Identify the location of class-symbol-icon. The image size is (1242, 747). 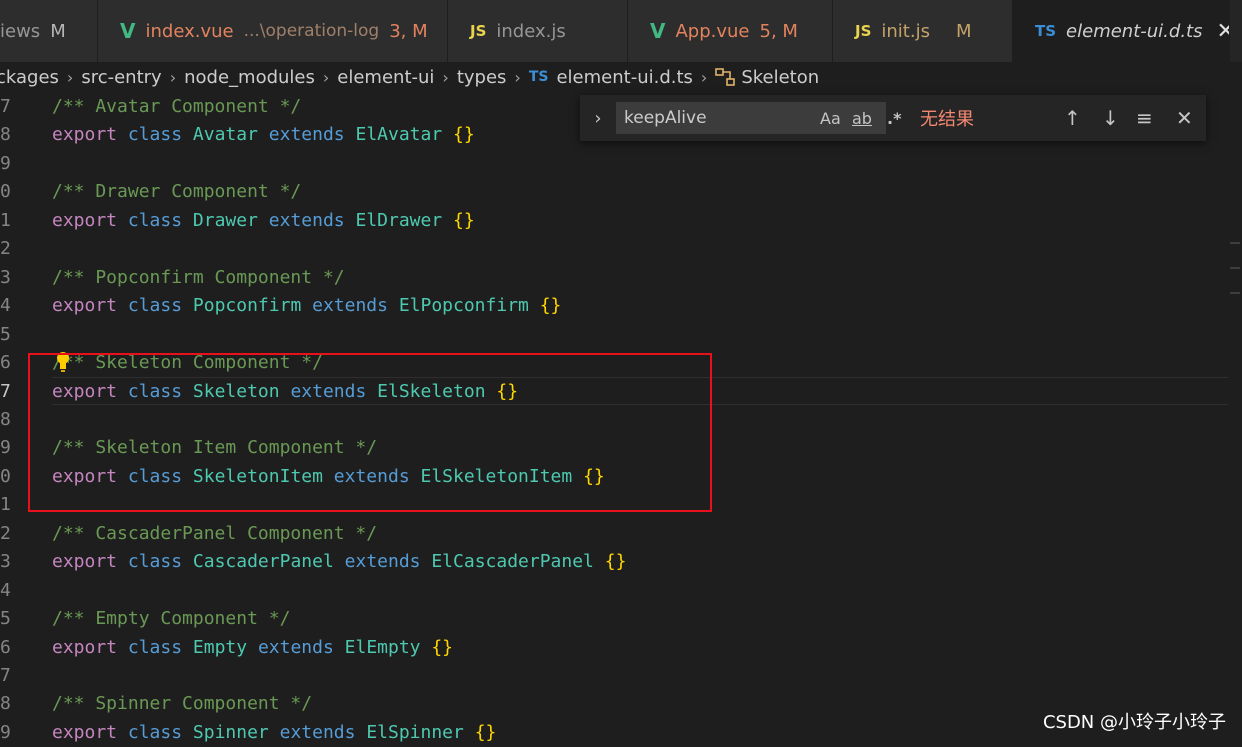
(725, 77).